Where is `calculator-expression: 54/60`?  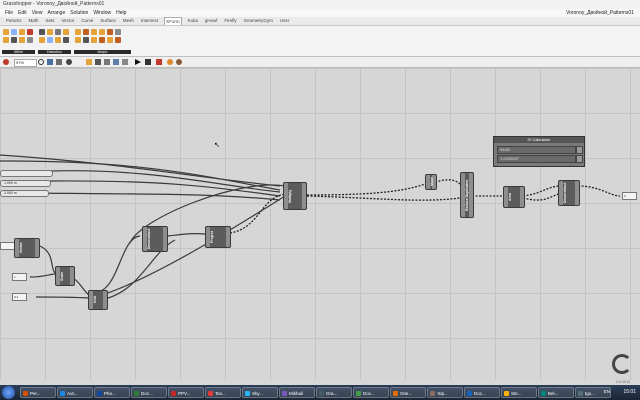 calculator-expression: 54/60 is located at coordinates (536, 150).